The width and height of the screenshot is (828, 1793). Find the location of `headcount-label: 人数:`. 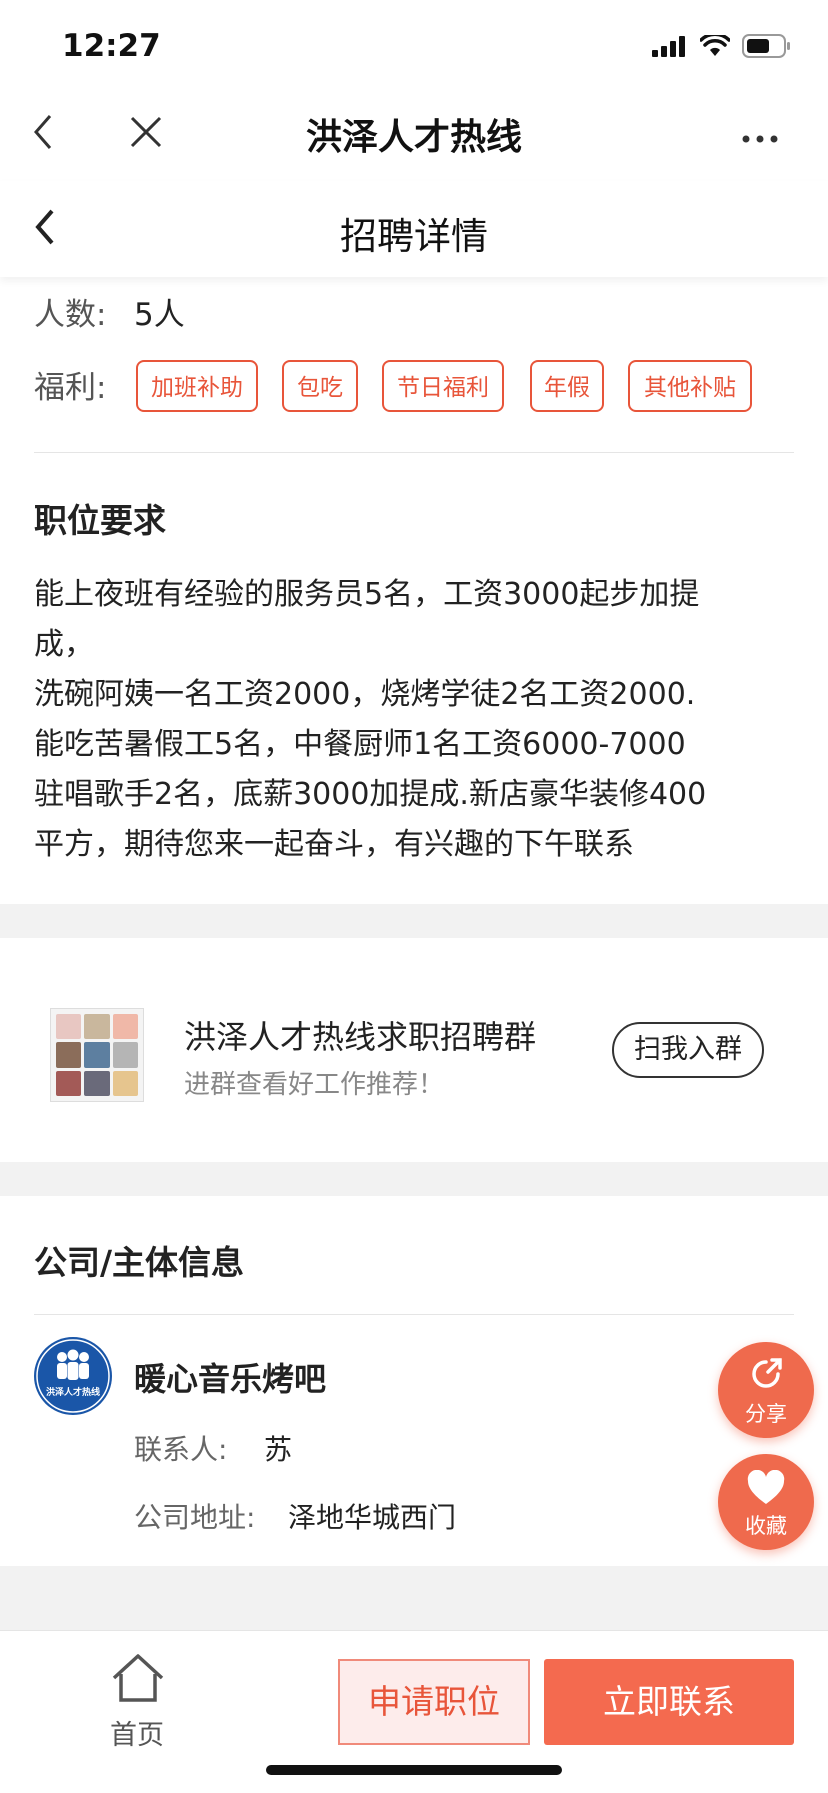

headcount-label: 人数: is located at coordinates (70, 315).